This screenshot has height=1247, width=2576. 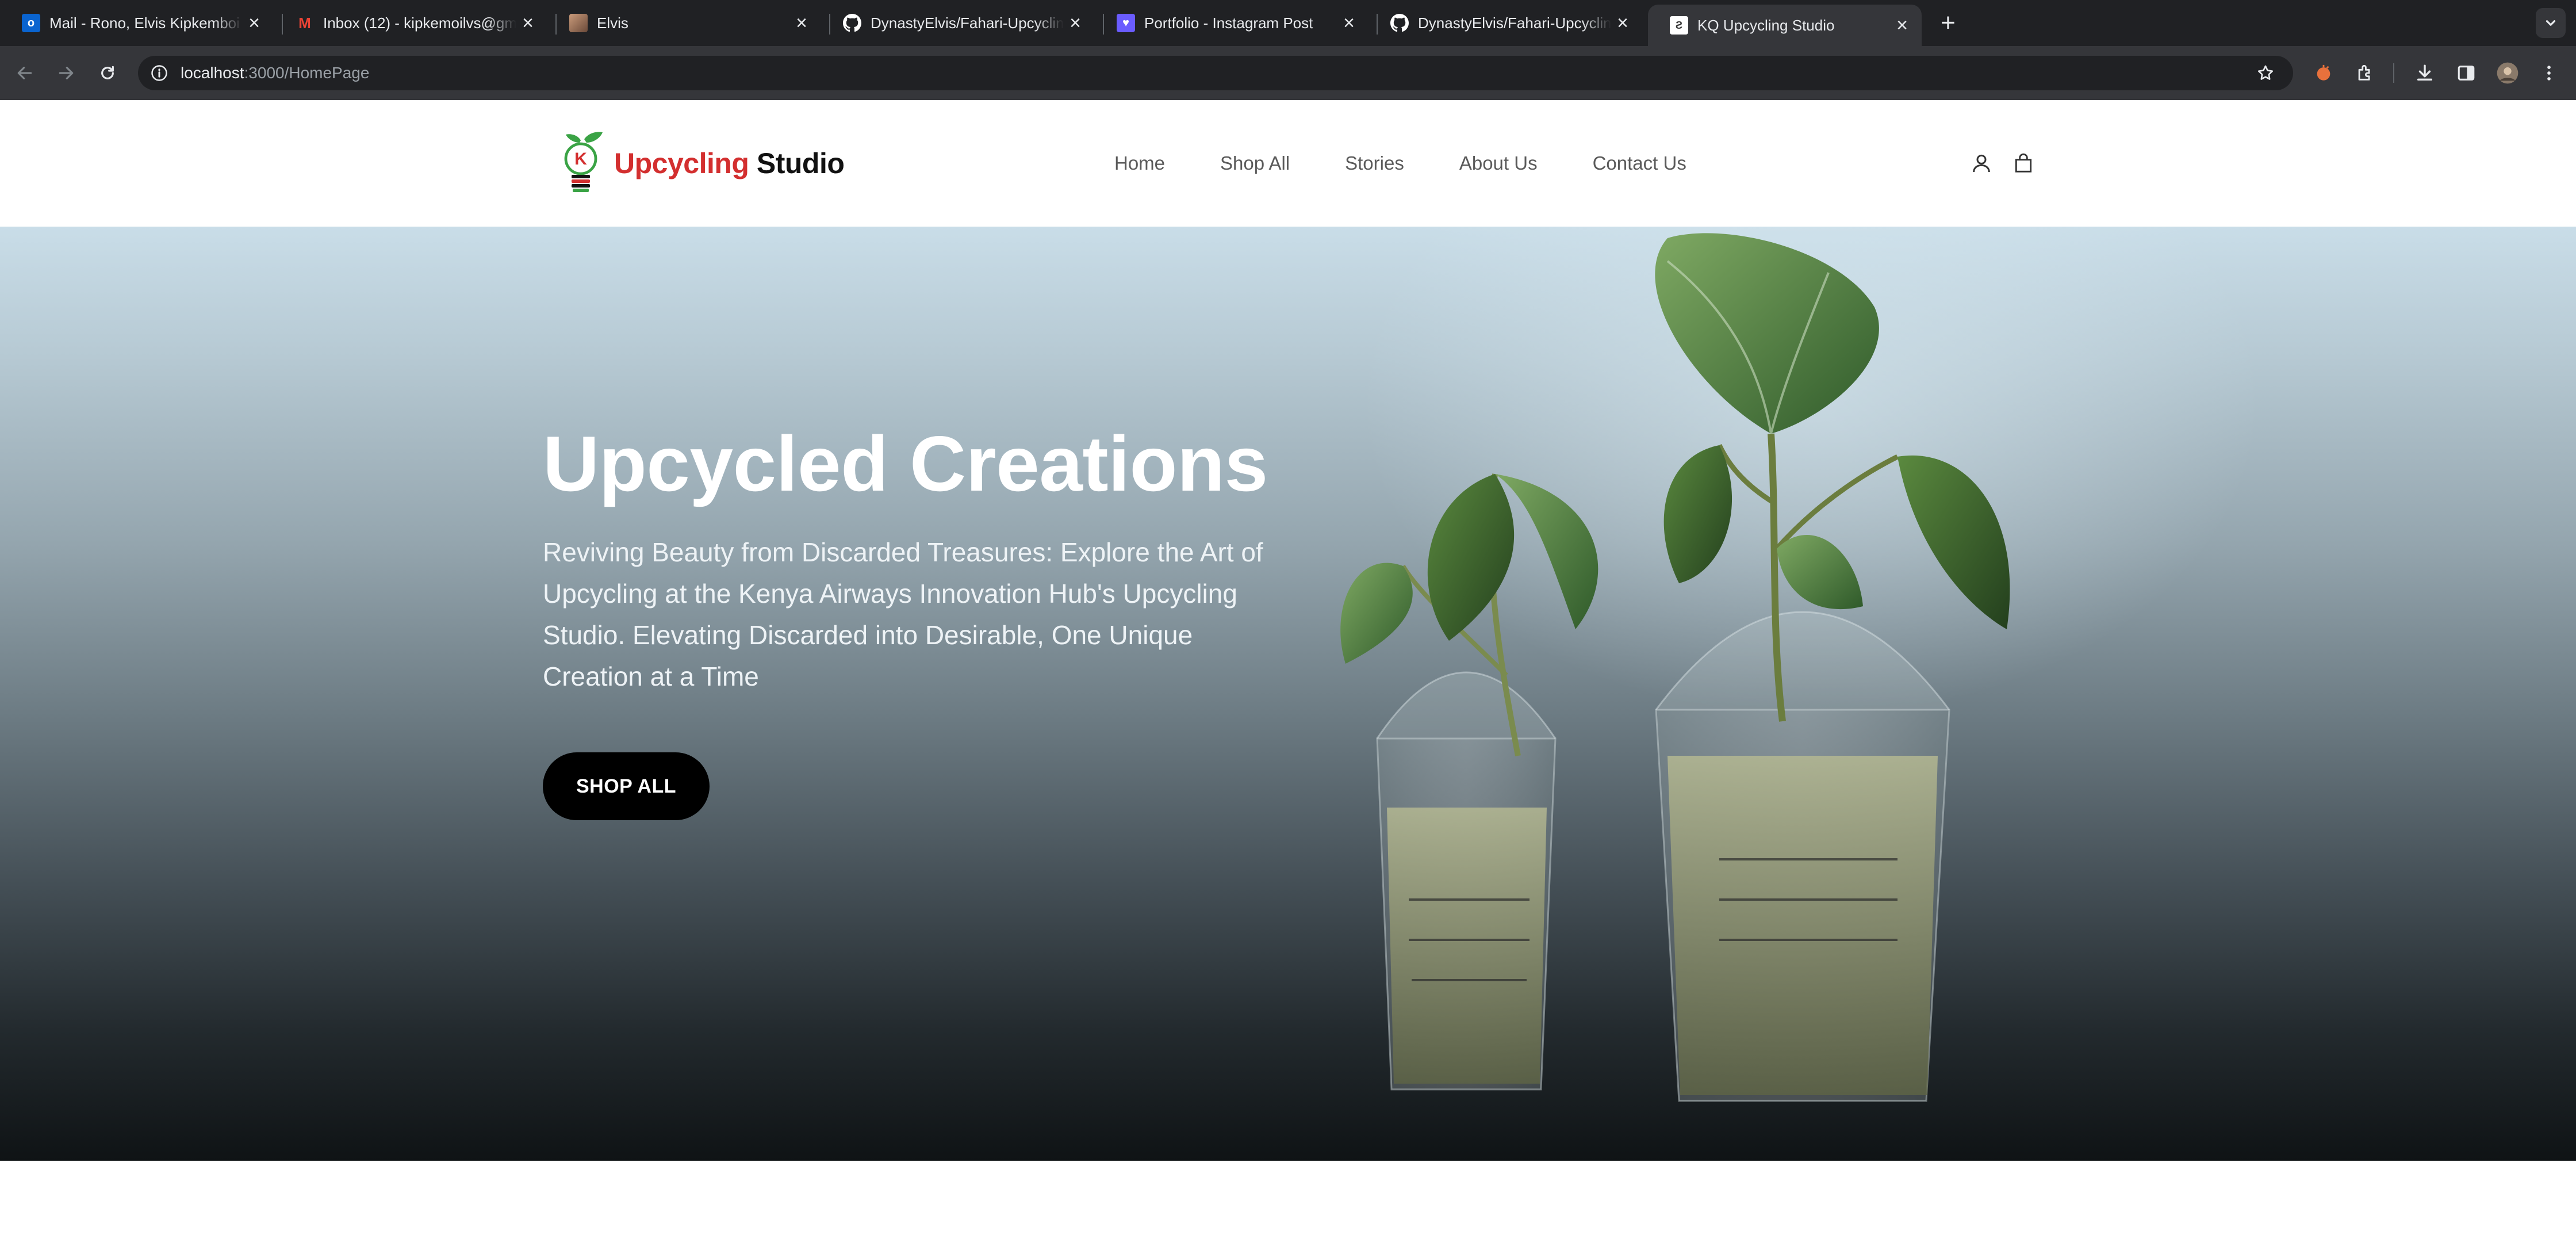 What do you see at coordinates (275, 73) in the screenshot?
I see `url-text: localhost:3000/HomePage` at bounding box center [275, 73].